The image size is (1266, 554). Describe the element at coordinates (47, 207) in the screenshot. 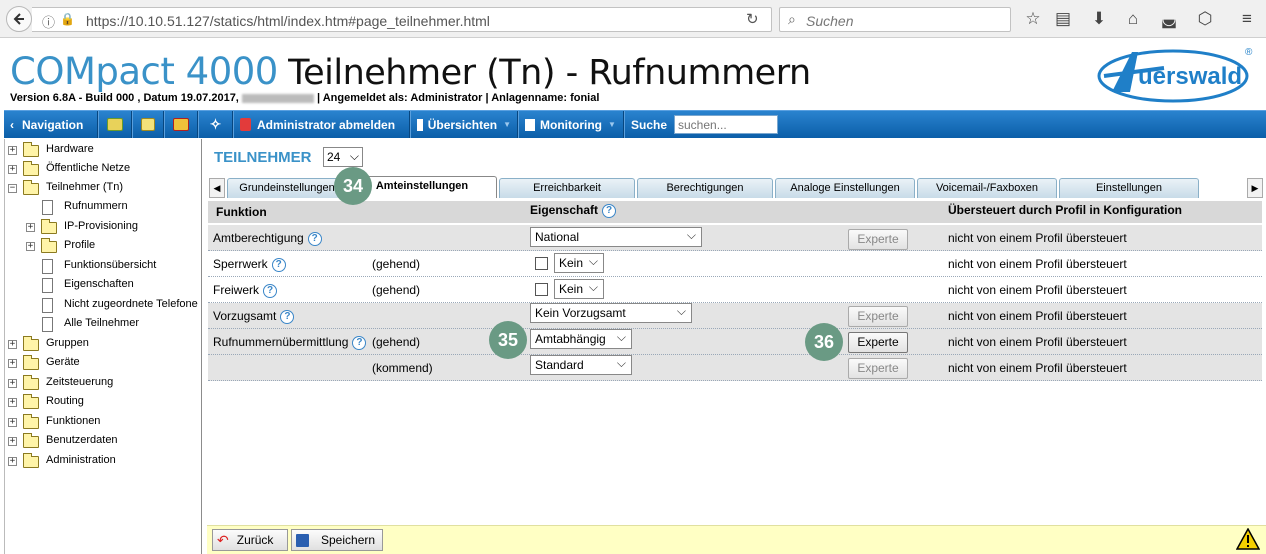

I see `document-icon` at that location.